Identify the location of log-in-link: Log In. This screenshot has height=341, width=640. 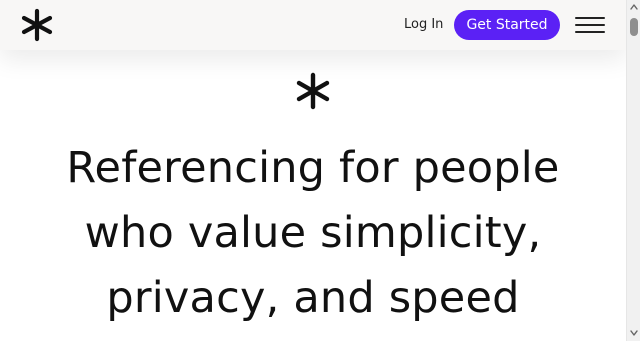
(423, 25).